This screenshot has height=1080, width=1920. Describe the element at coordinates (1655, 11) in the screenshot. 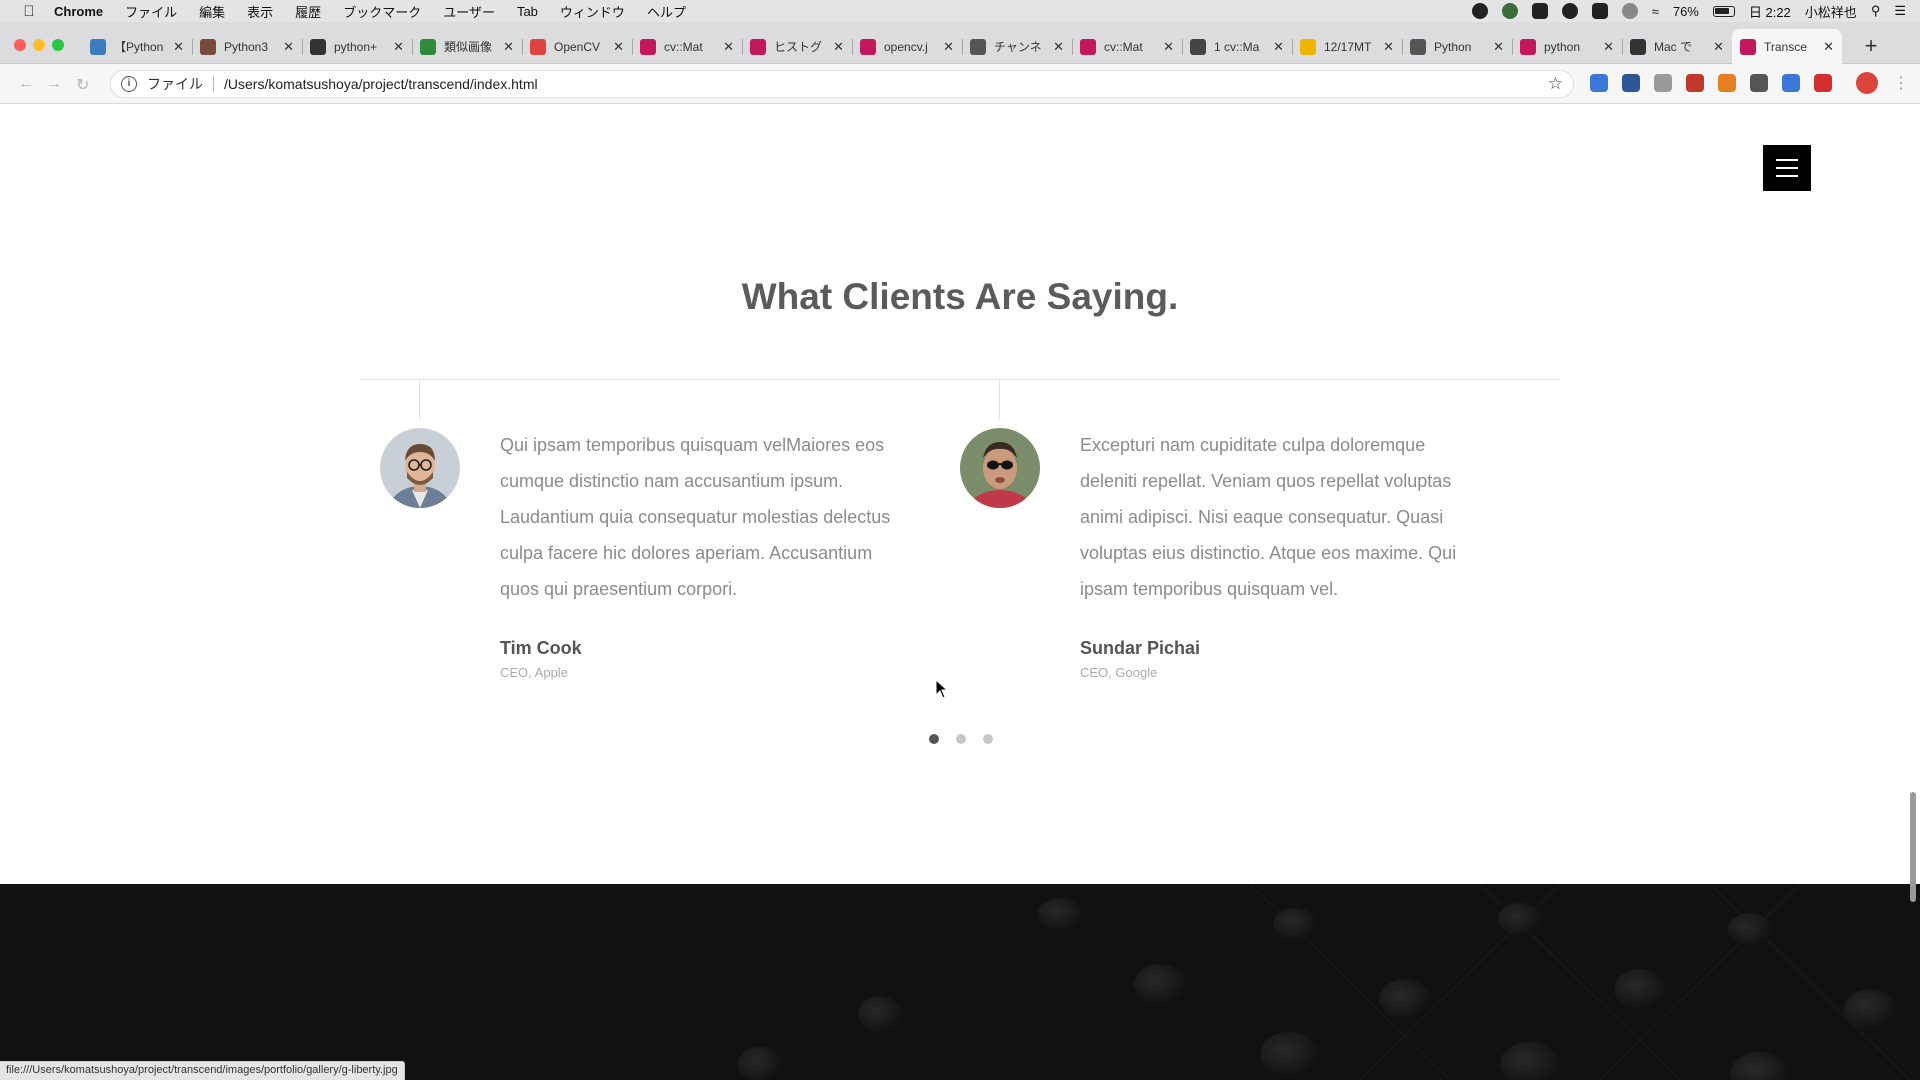

I see `wifi-icon: ≈` at that location.